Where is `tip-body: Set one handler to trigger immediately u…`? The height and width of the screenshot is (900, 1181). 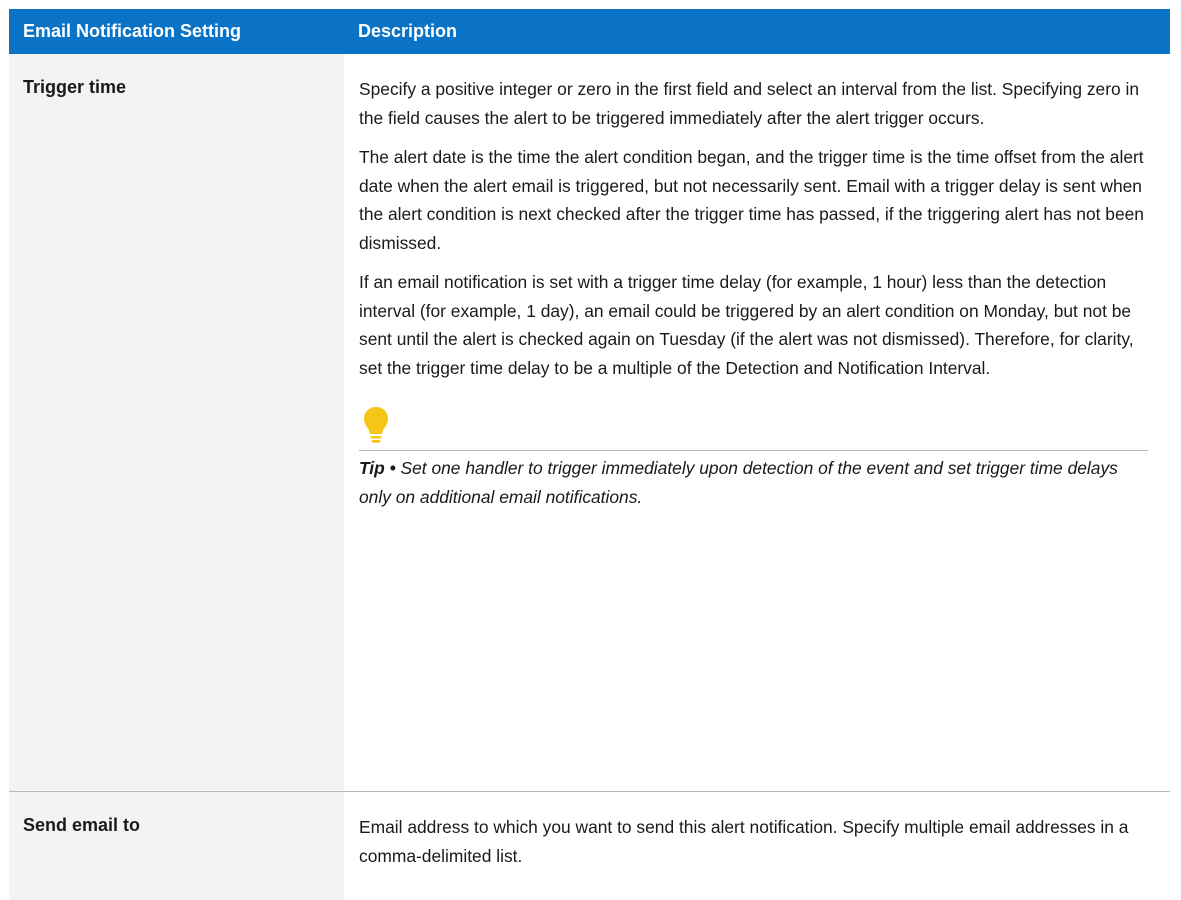
tip-body: Set one handler to trigger immediately u… is located at coordinates (738, 482).